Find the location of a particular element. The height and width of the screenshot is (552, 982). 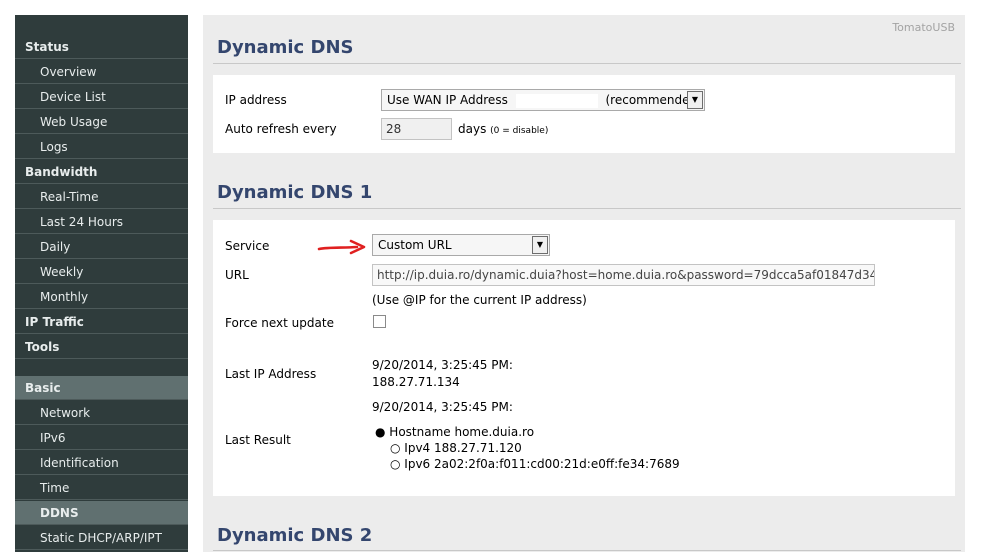

last-result-hostname-text: Hostname home.duia.ro is located at coordinates (462, 432).